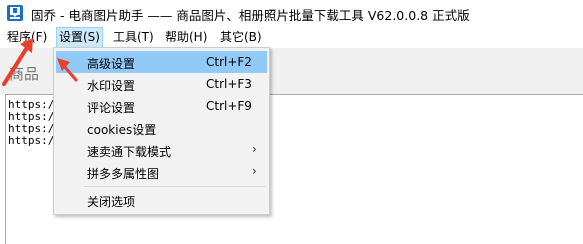 This screenshot has height=244, width=583. Describe the element at coordinates (122, 130) in the screenshot. I see `menu-item-label: cookies设置` at that location.